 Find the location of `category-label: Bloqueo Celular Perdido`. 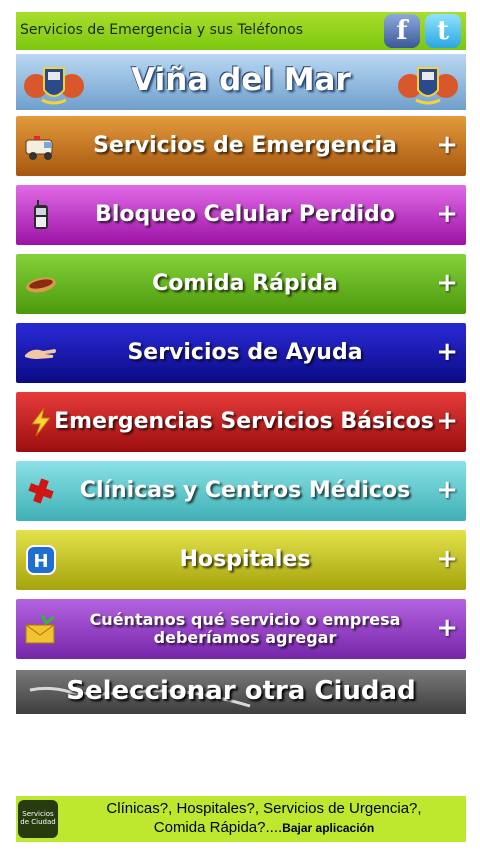

category-label: Bloqueo Celular Perdido is located at coordinates (245, 214).